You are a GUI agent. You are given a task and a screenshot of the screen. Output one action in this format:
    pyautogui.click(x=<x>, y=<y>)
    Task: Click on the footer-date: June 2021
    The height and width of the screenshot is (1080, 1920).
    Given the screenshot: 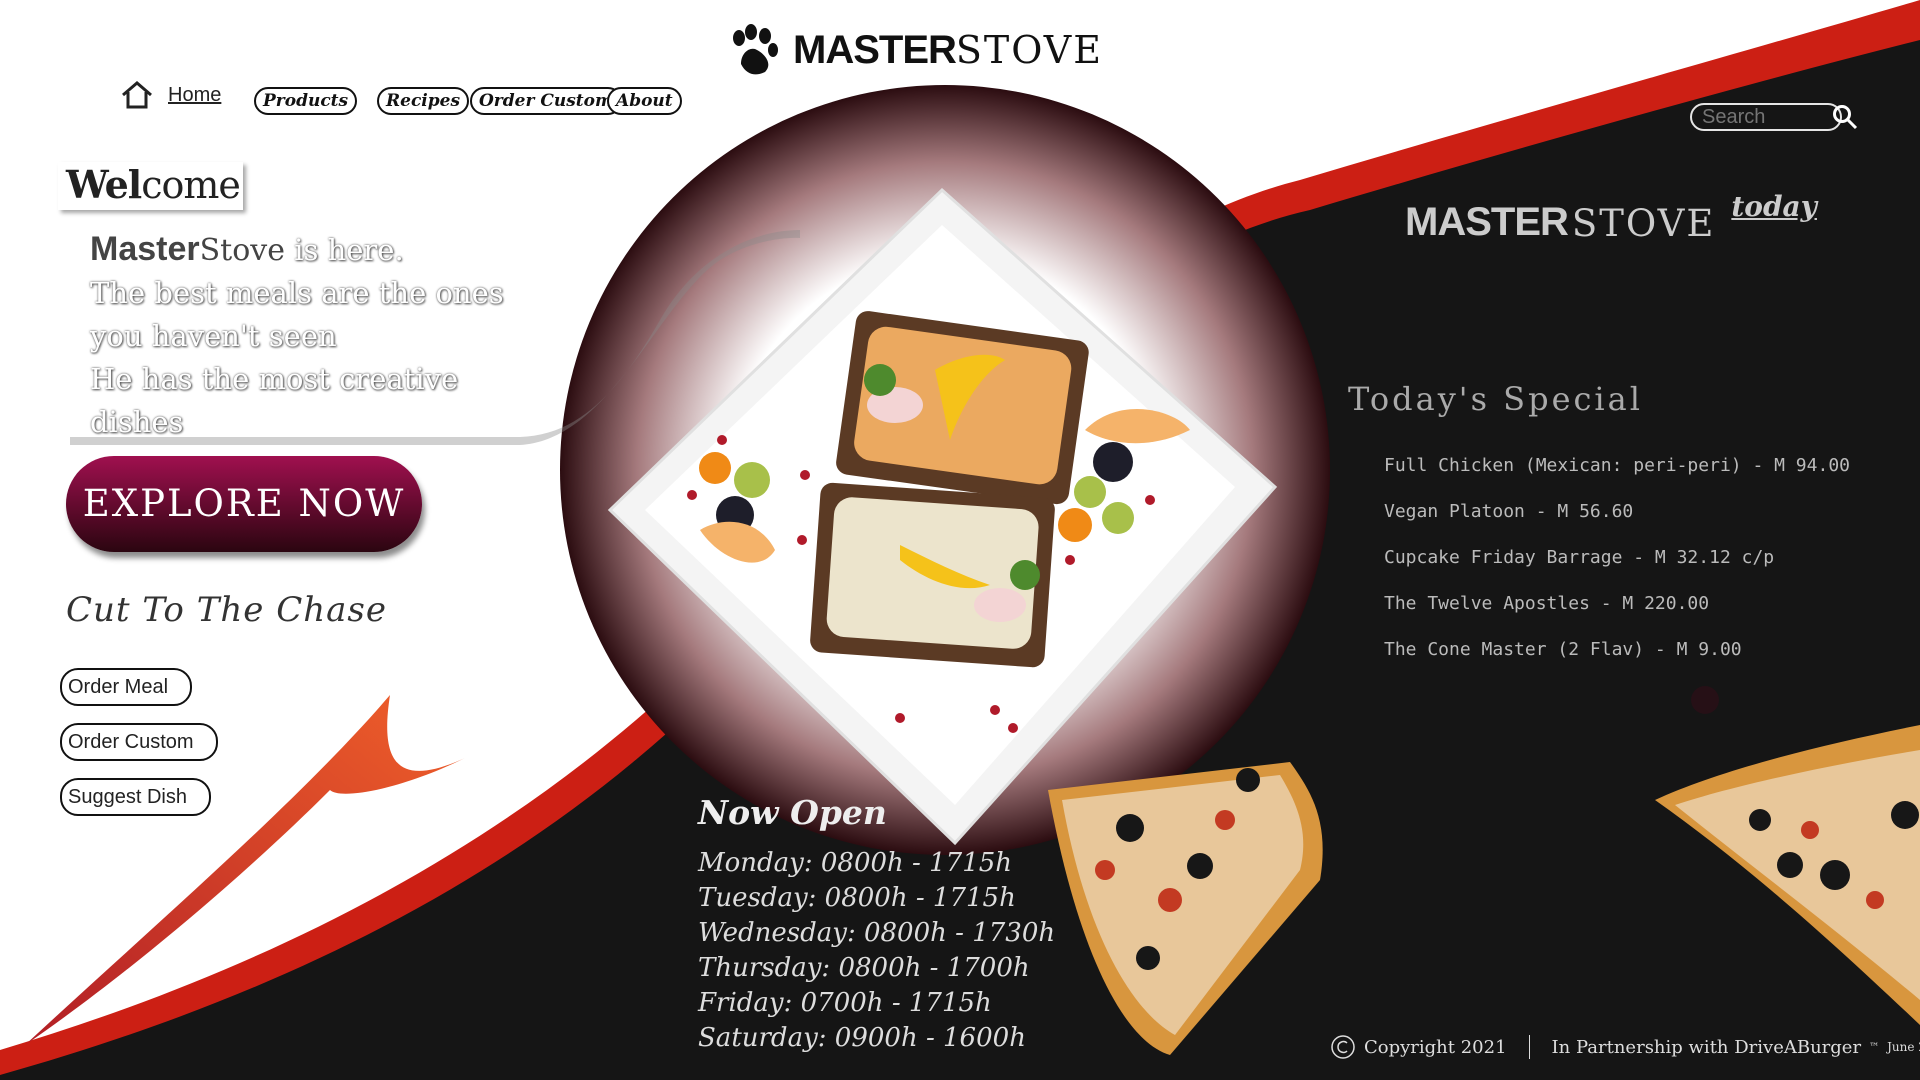 What is the action you would take?
    pyautogui.click(x=1903, y=1047)
    